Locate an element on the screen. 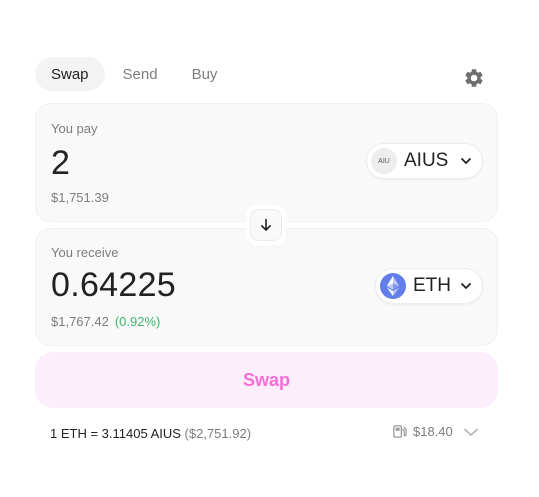 The image size is (539, 497). pay-label: You pay is located at coordinates (74, 128).